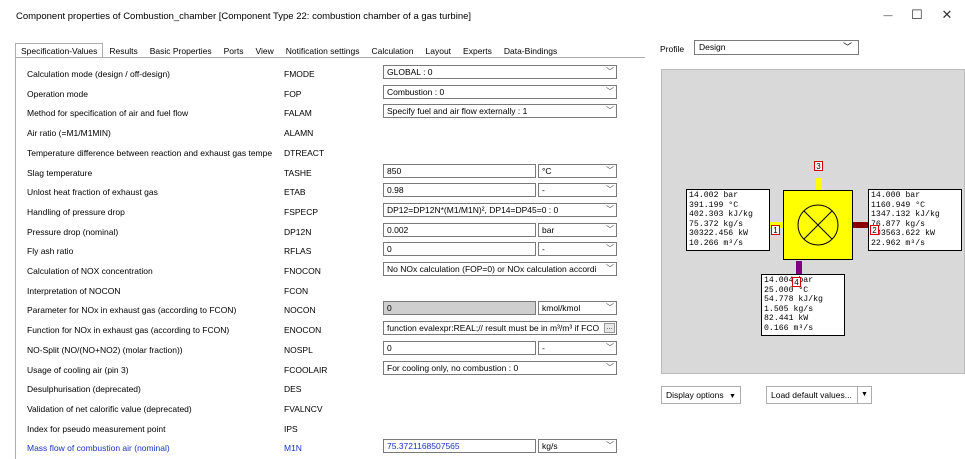 The image size is (965, 459). I want to click on readout-line: 76.877 kg/s, so click(898, 224).